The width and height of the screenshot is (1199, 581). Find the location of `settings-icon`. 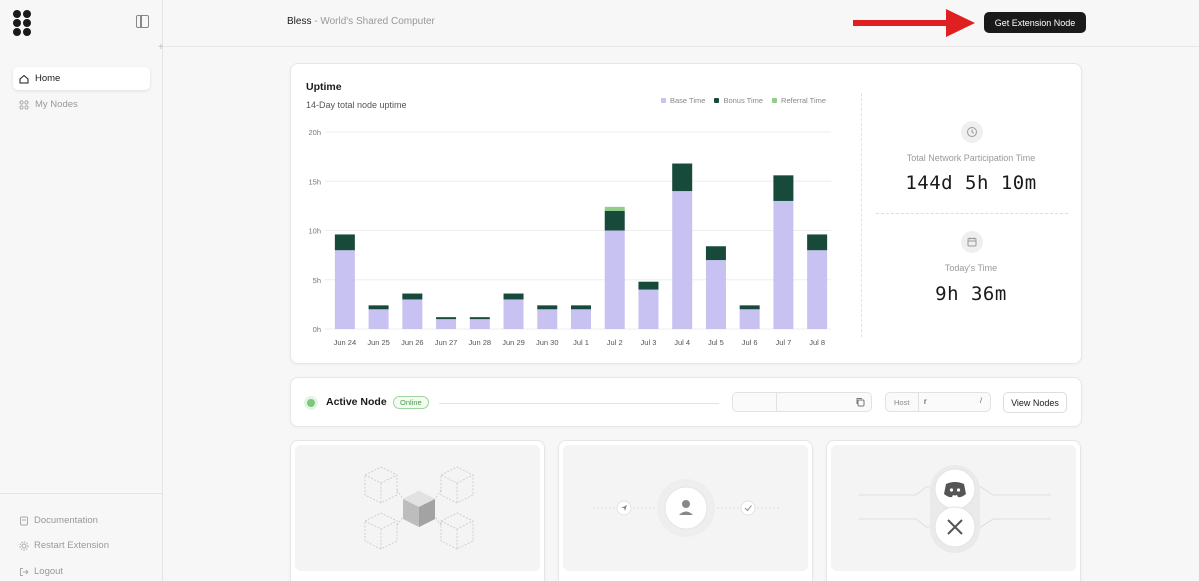

settings-icon is located at coordinates (24, 545).